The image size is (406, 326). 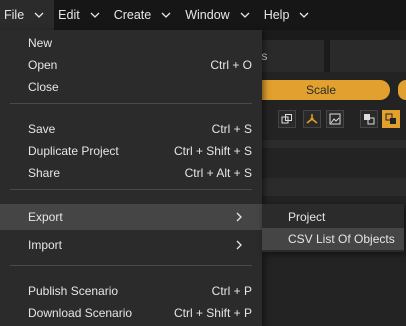 I want to click on axis-icon, so click(x=312, y=119).